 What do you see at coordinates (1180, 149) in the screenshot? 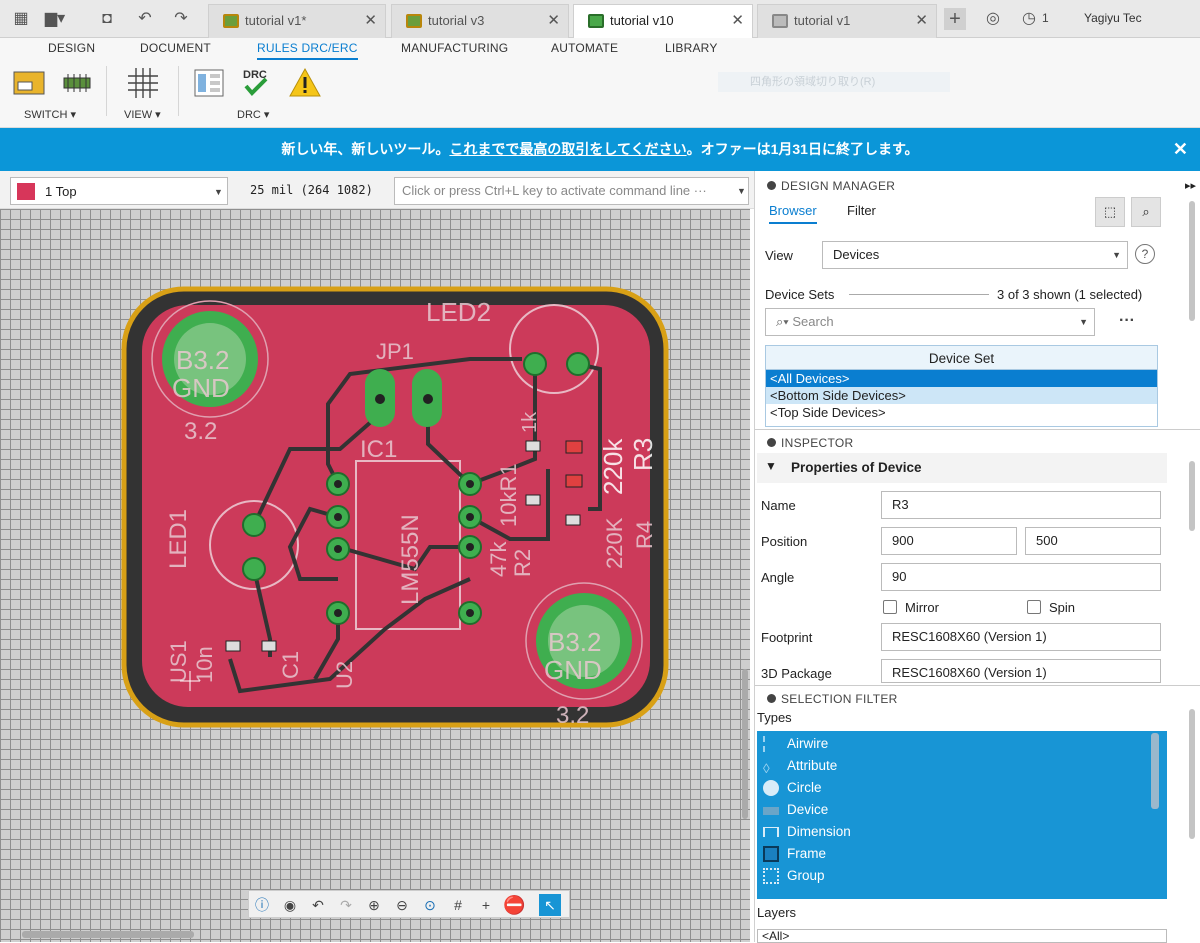
I see `banner-close-button: ✕` at bounding box center [1180, 149].